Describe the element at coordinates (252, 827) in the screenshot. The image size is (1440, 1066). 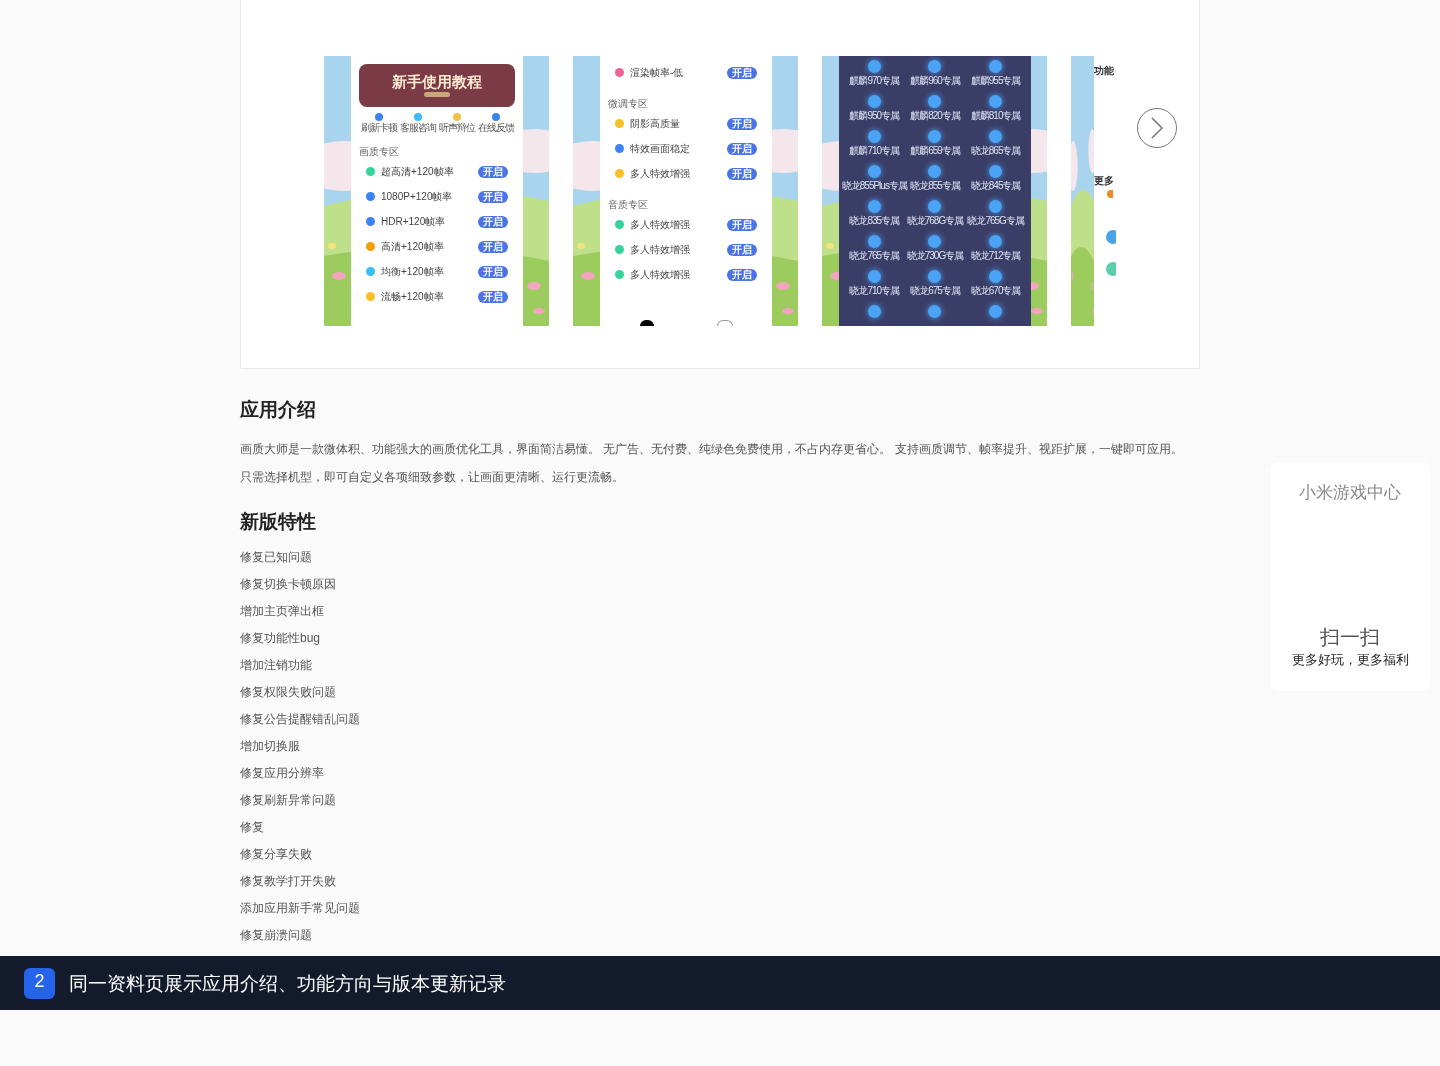
I see `changelog-item: 修复` at that location.